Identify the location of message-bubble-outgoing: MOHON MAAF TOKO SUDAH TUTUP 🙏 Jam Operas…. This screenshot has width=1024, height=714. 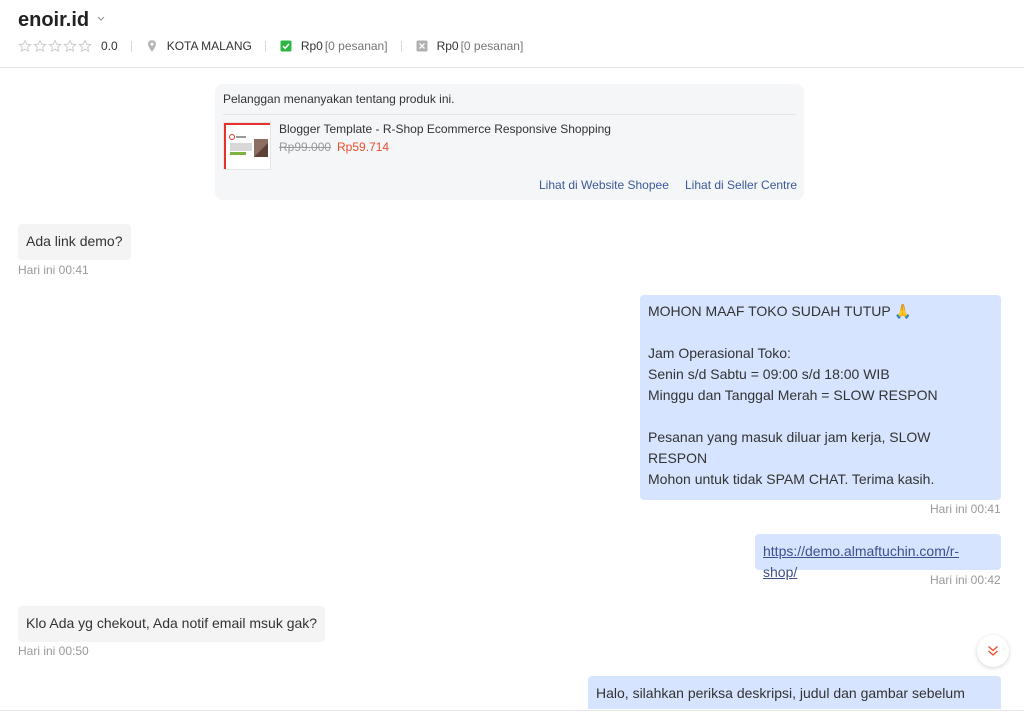
(820, 397).